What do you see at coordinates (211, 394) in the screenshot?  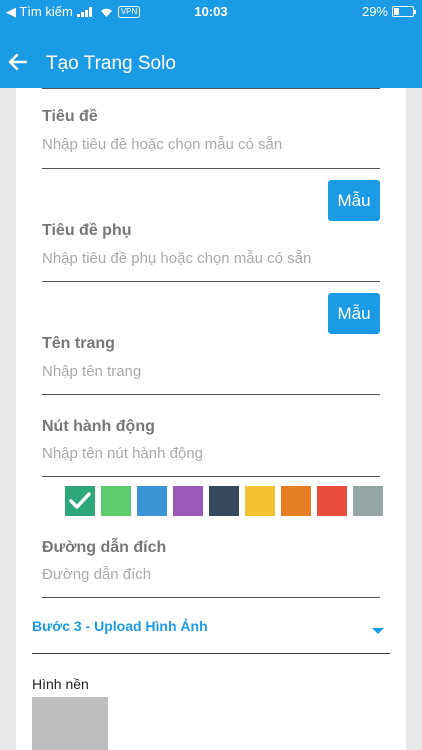 I see `page-name-input-underline` at bounding box center [211, 394].